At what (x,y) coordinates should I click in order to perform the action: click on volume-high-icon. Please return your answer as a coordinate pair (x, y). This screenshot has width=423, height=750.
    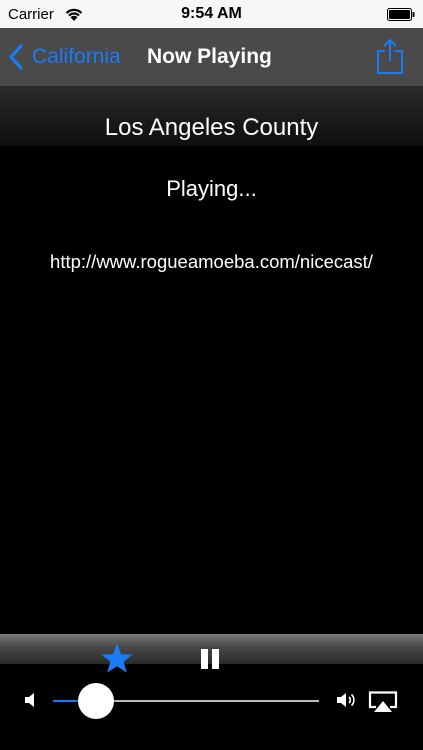
    Looking at the image, I should click on (346, 700).